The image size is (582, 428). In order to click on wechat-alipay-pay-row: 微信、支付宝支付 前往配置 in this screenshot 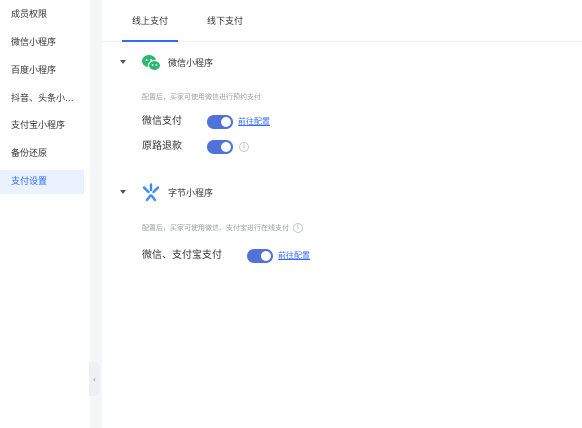, I will do `click(292, 256)`.